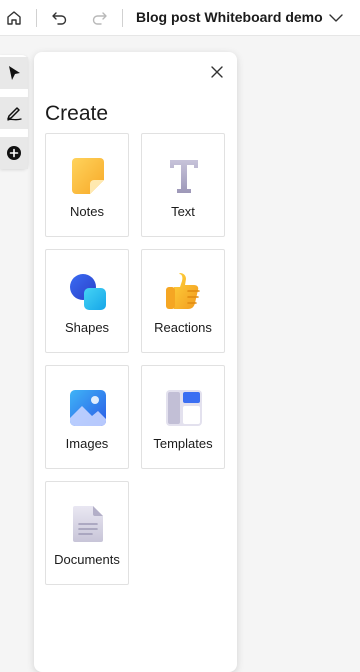 This screenshot has height=672, width=360. Describe the element at coordinates (184, 176) in the screenshot. I see `text-icon` at that location.